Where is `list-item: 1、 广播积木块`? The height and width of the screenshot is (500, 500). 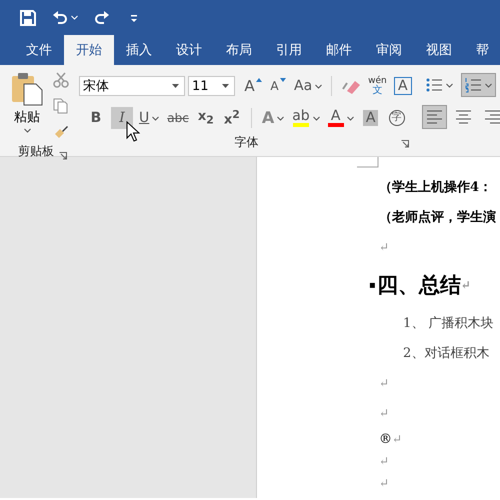 list-item: 1、 广播积木块 is located at coordinates (448, 323).